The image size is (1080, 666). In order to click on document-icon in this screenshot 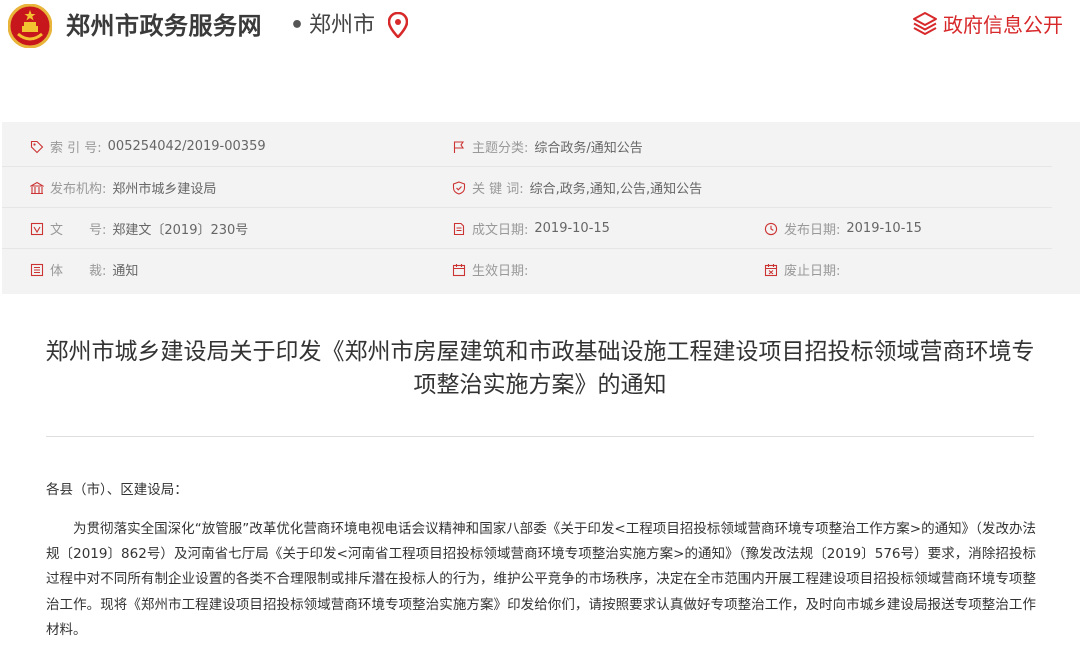, I will do `click(459, 228)`.